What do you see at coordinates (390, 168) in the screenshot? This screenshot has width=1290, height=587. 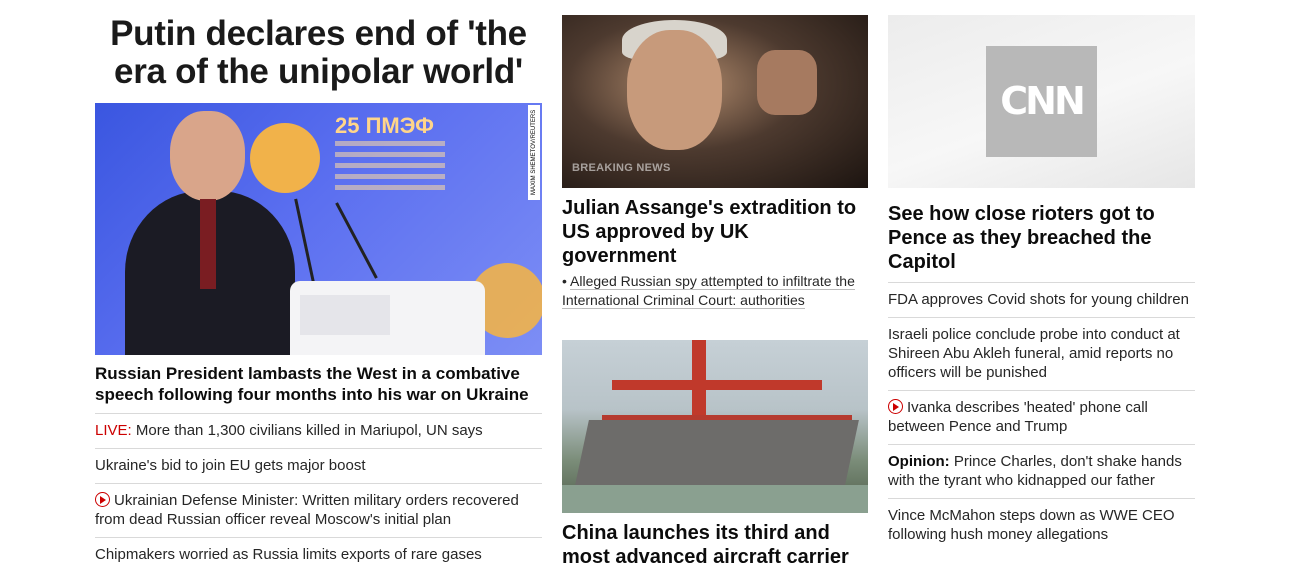 I see `forum-banner-subtext` at bounding box center [390, 168].